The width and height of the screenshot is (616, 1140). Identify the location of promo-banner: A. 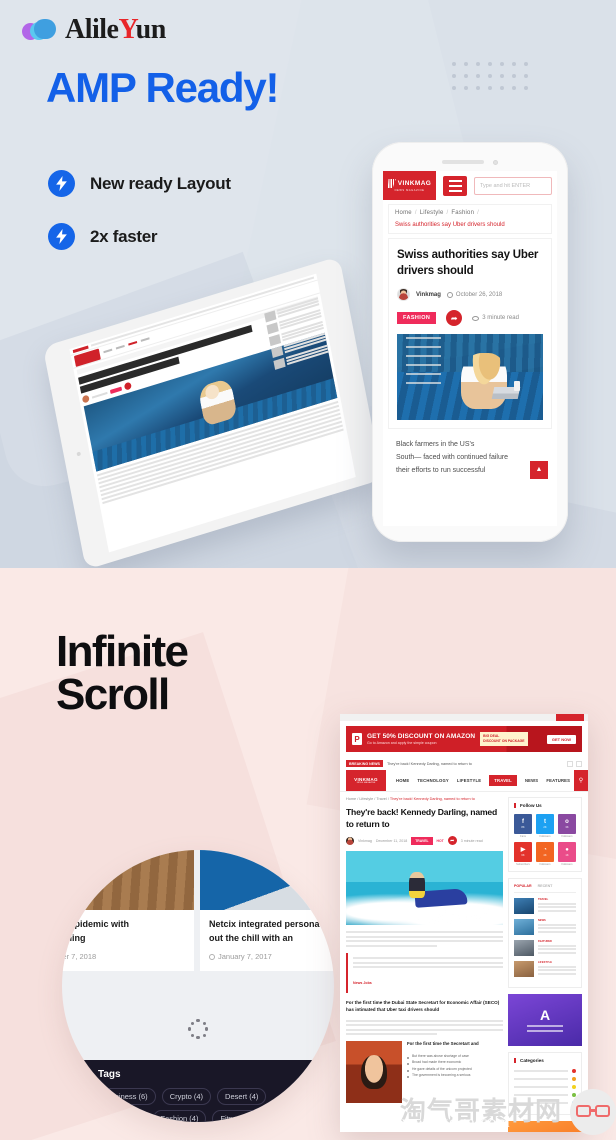
(545, 1020).